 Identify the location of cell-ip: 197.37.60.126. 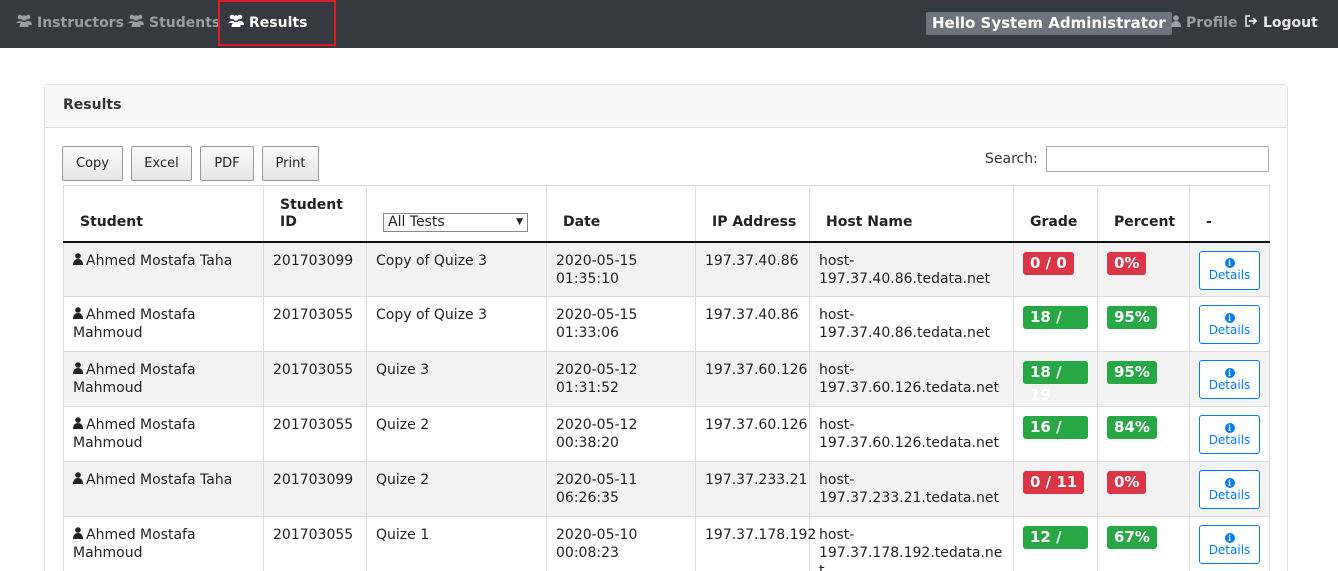
(752, 379).